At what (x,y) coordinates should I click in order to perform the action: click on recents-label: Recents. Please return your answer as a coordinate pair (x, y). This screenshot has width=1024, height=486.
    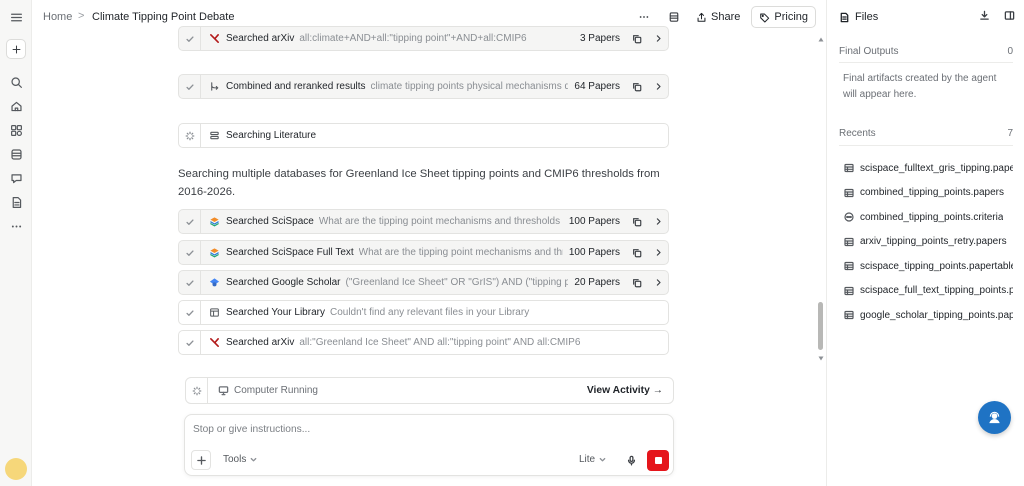
    Looking at the image, I should click on (857, 133).